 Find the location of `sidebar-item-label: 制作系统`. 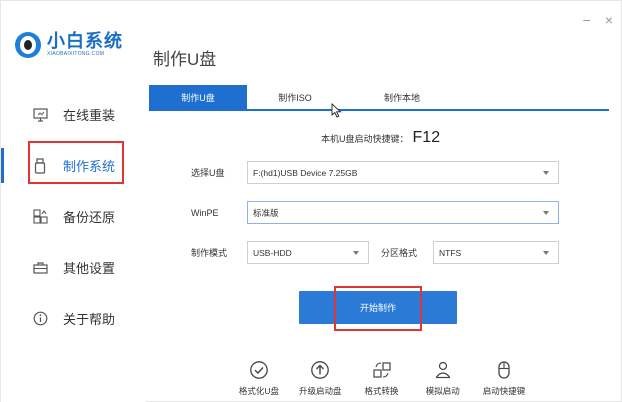

sidebar-item-label: 制作系统 is located at coordinates (89, 166).